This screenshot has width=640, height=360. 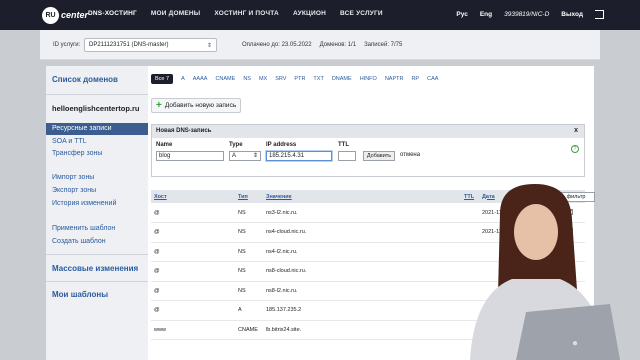 What do you see at coordinates (536, 232) in the screenshot?
I see `presenter-face` at bounding box center [536, 232].